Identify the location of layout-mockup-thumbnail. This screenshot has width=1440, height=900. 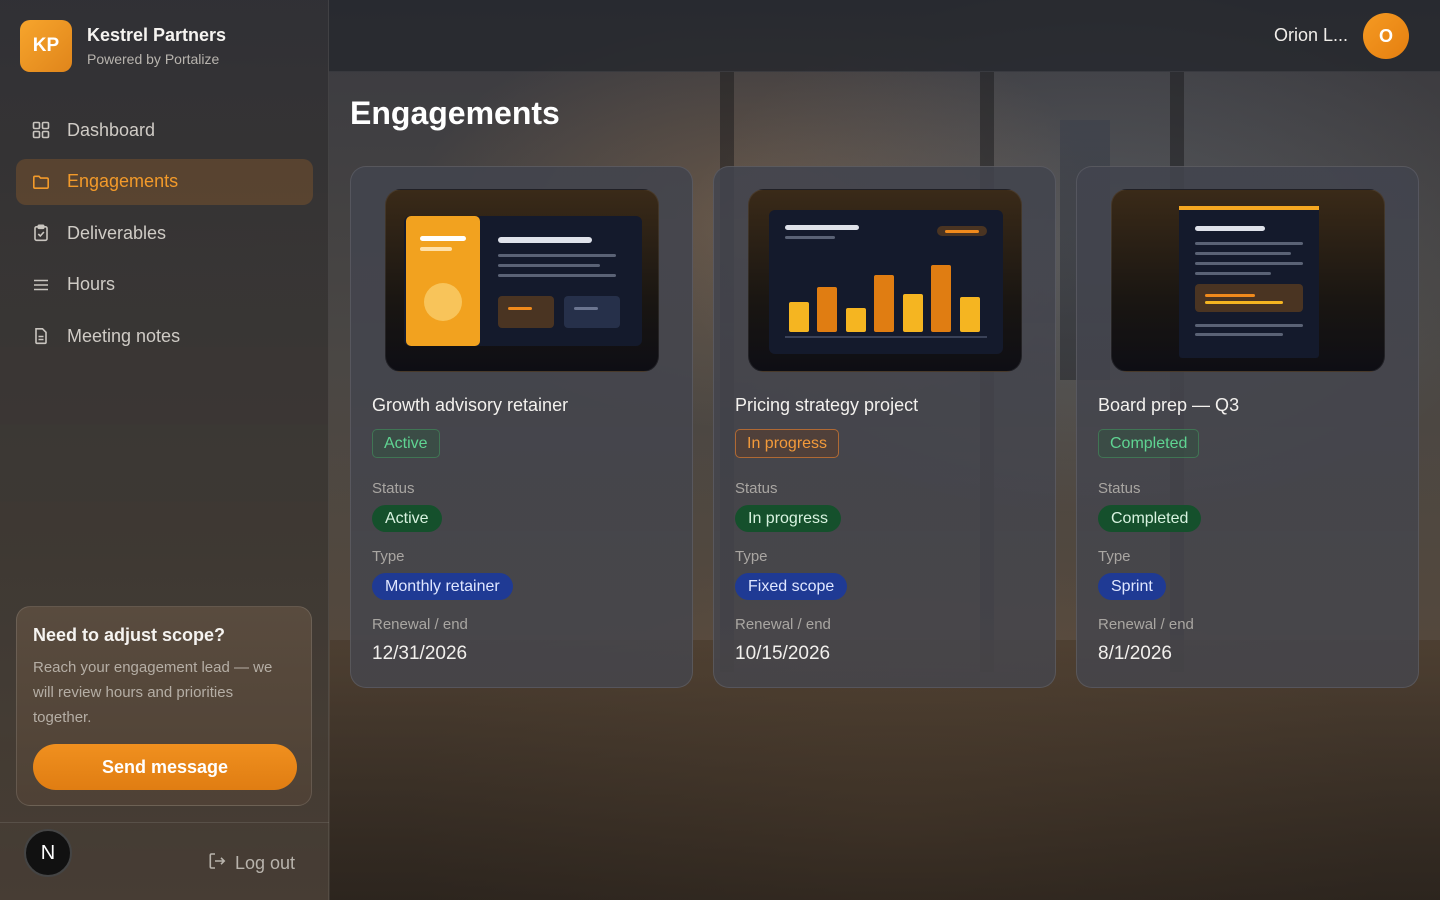
(522, 280).